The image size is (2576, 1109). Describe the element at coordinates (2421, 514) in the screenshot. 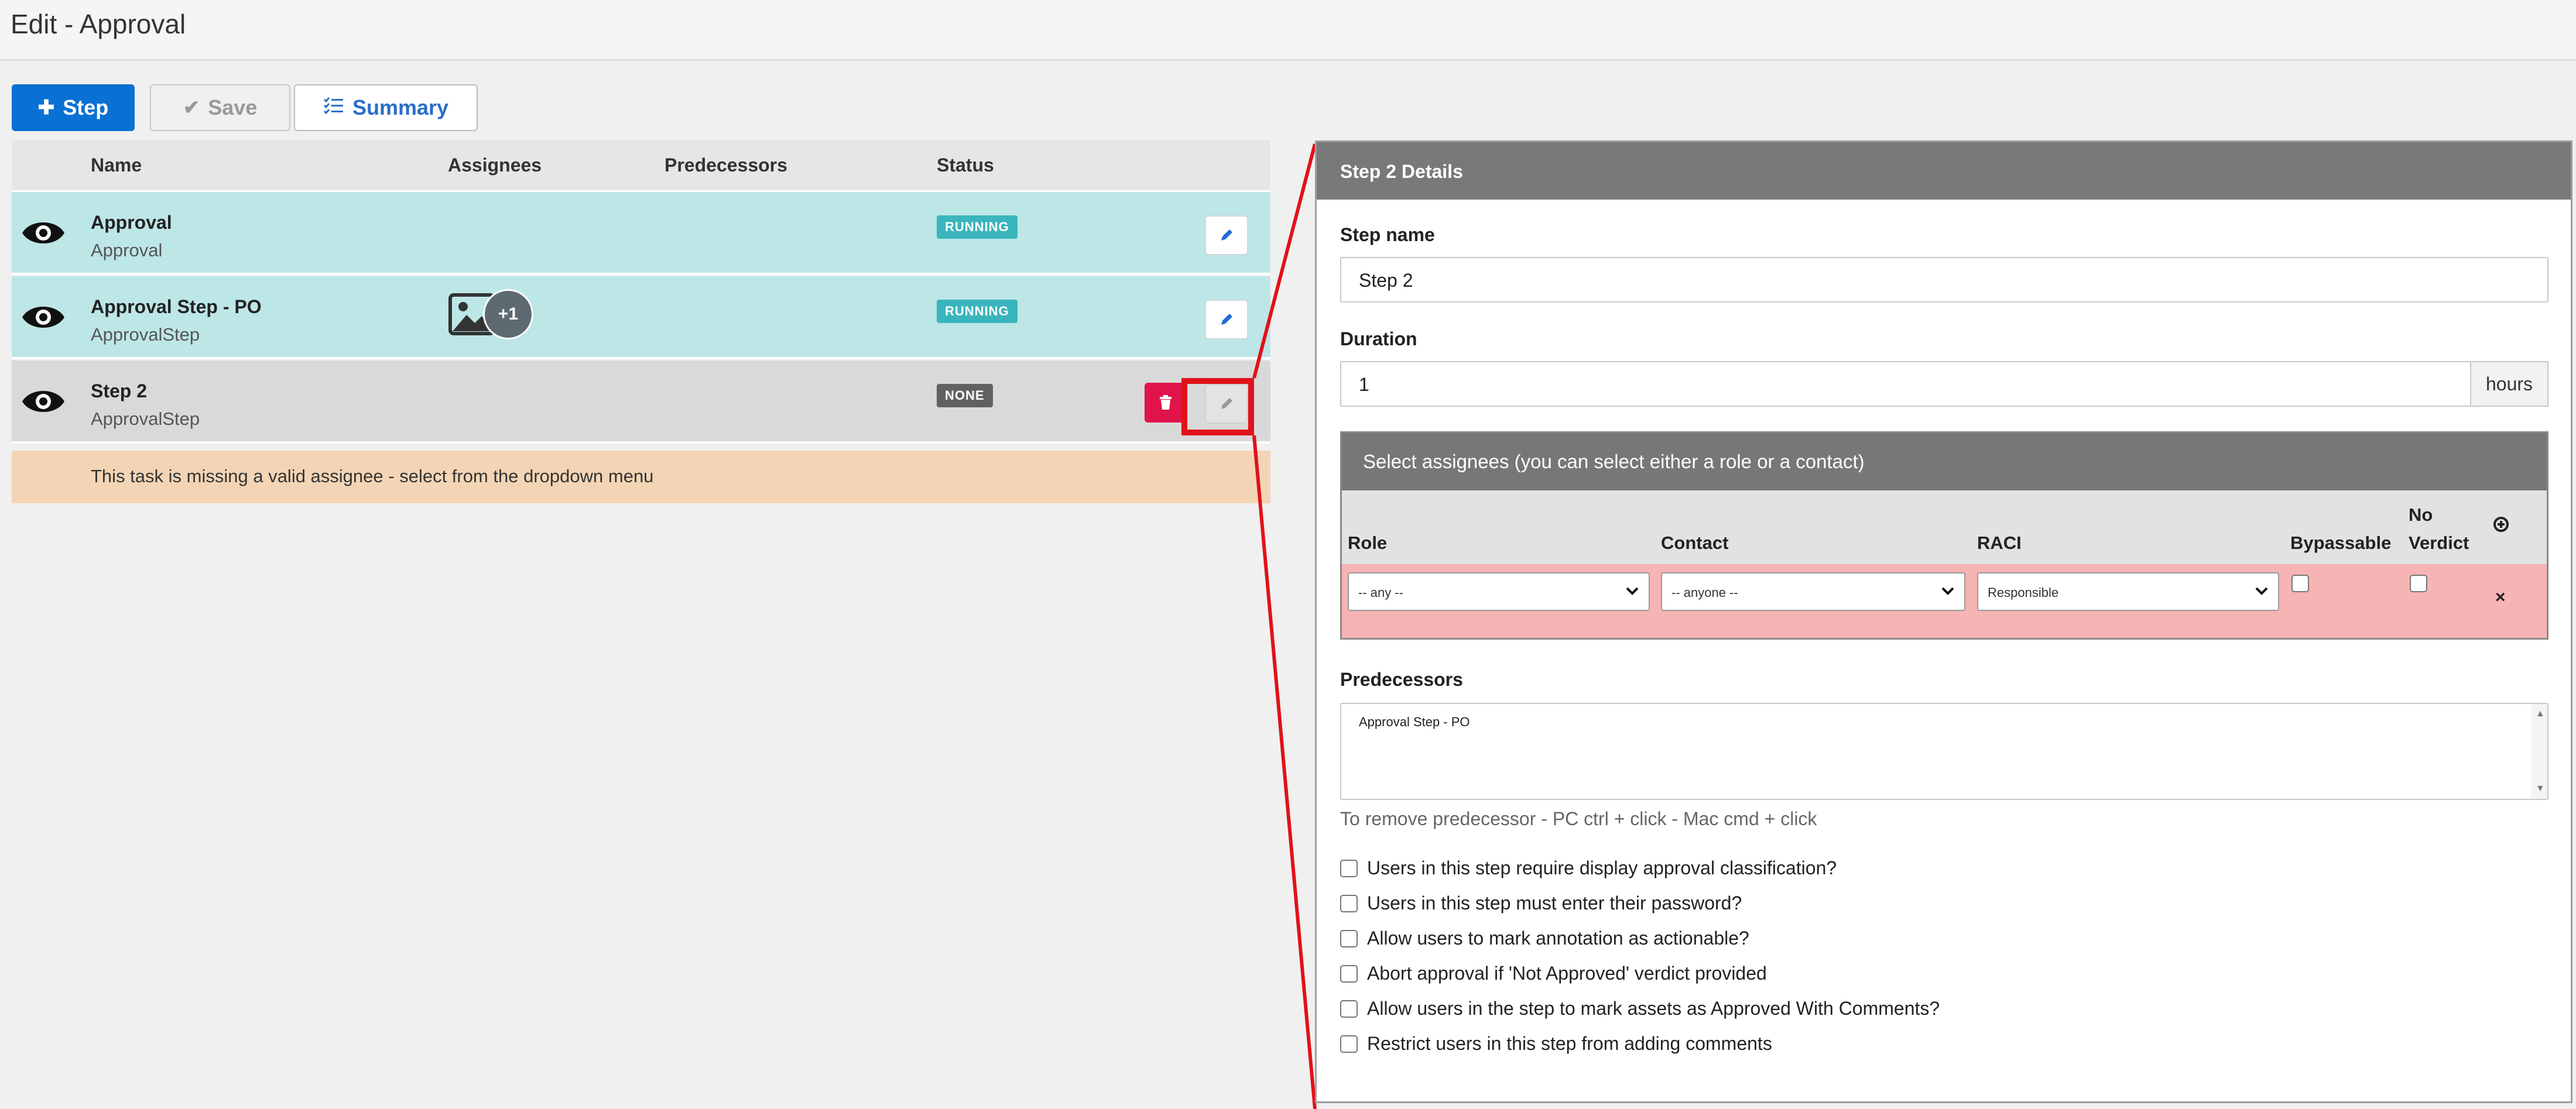

I see `column-no-verdict-line1: No` at that location.